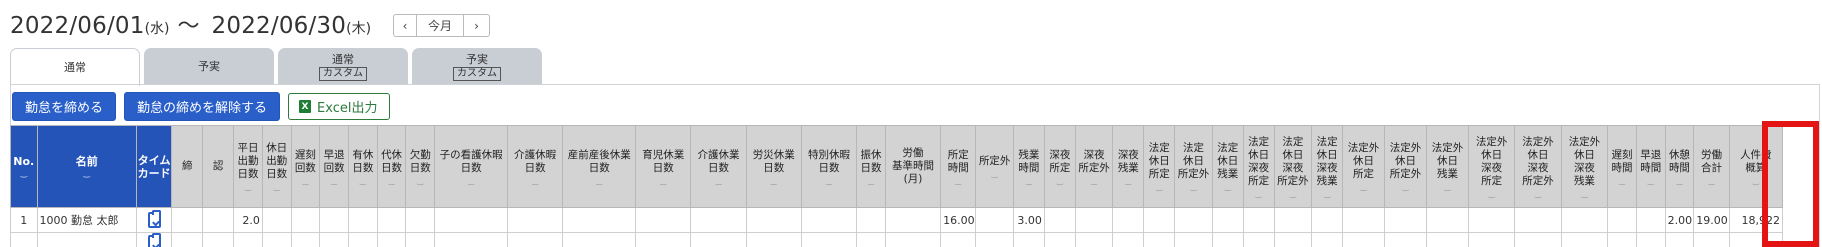 The width and height of the screenshot is (1822, 247). I want to click on column-header-42: 労働 合計 ‿, so click(1711, 166).